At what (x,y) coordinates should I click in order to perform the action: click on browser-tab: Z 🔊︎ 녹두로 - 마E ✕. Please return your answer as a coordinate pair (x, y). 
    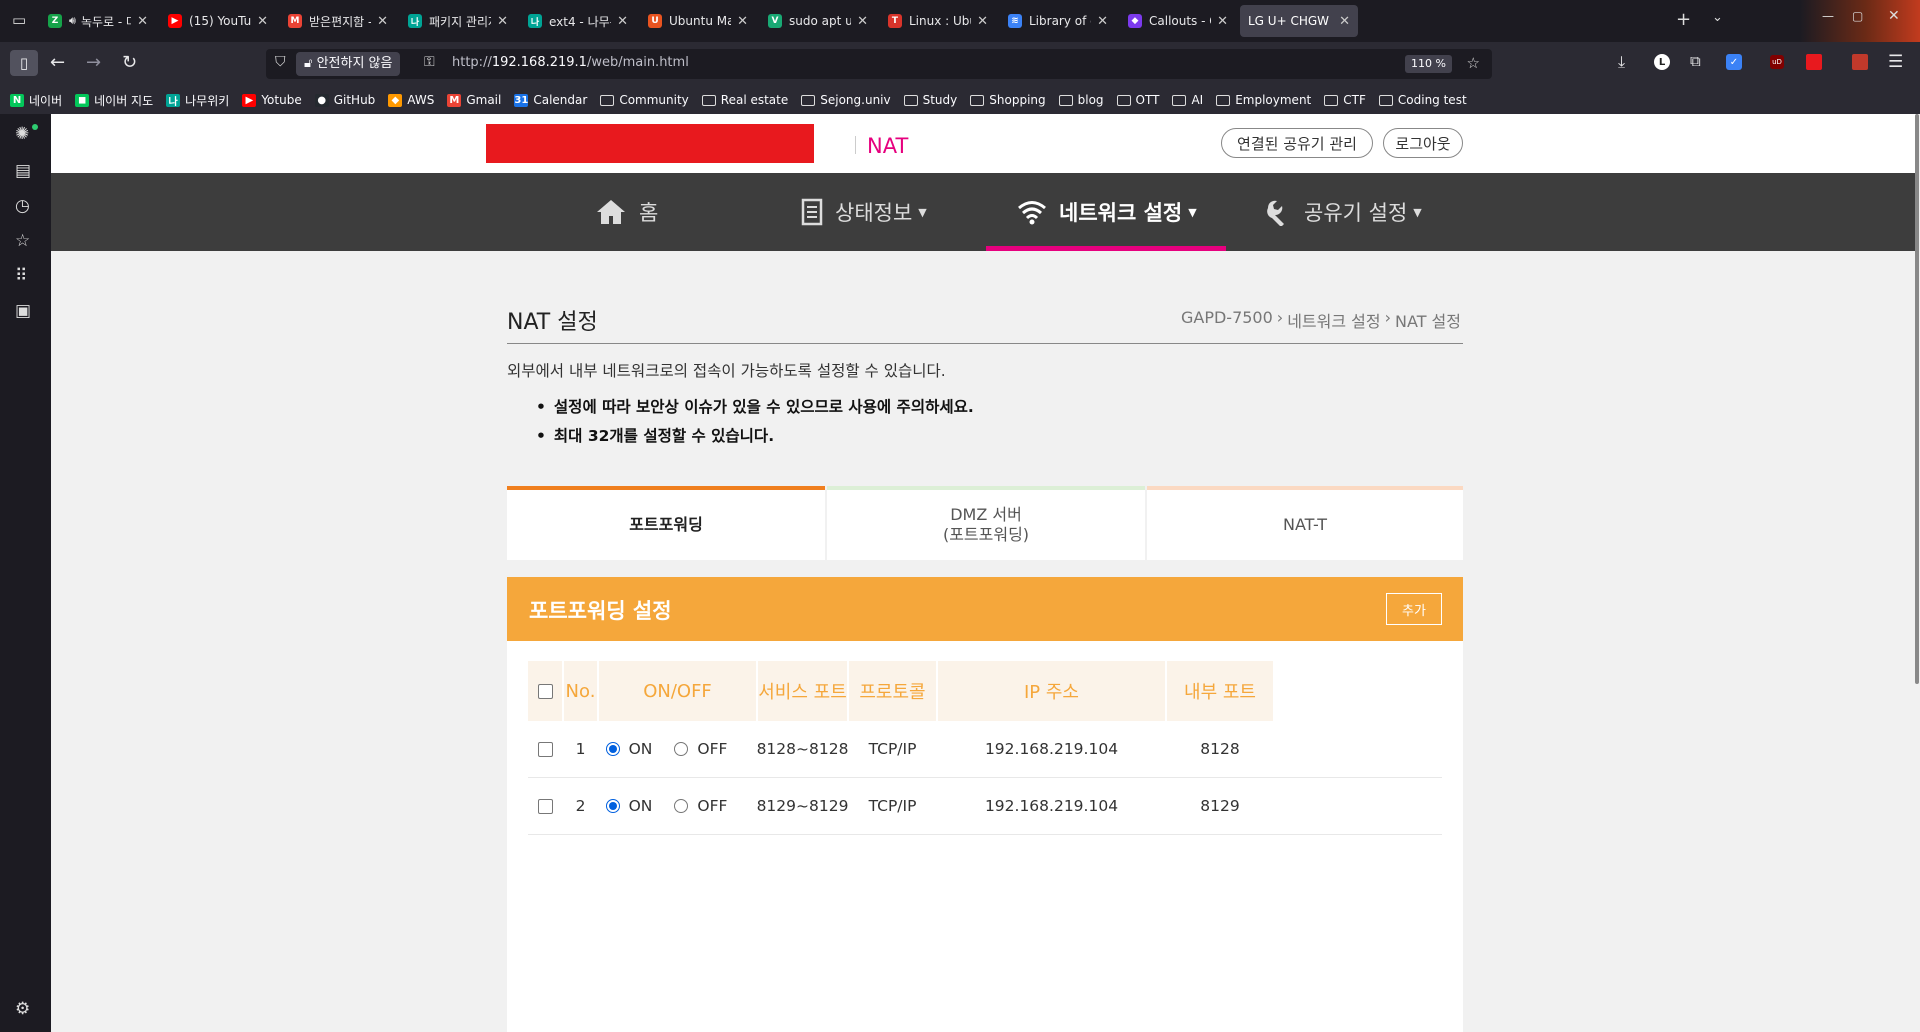
    Looking at the image, I should click on (98, 21).